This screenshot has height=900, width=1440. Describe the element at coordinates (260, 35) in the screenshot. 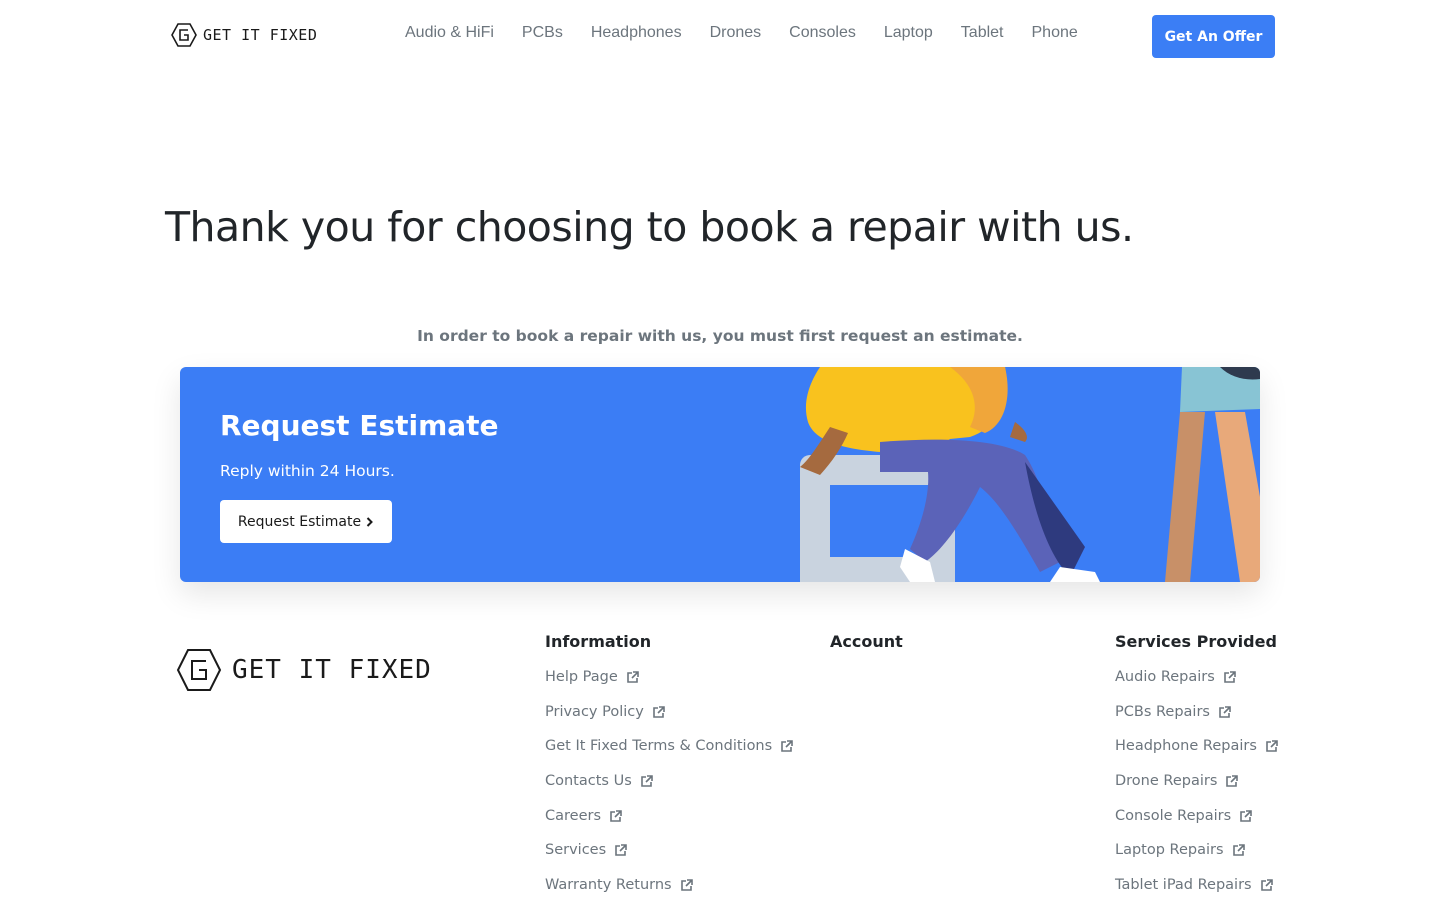

I see `logo-text: GET IT FIXED` at that location.